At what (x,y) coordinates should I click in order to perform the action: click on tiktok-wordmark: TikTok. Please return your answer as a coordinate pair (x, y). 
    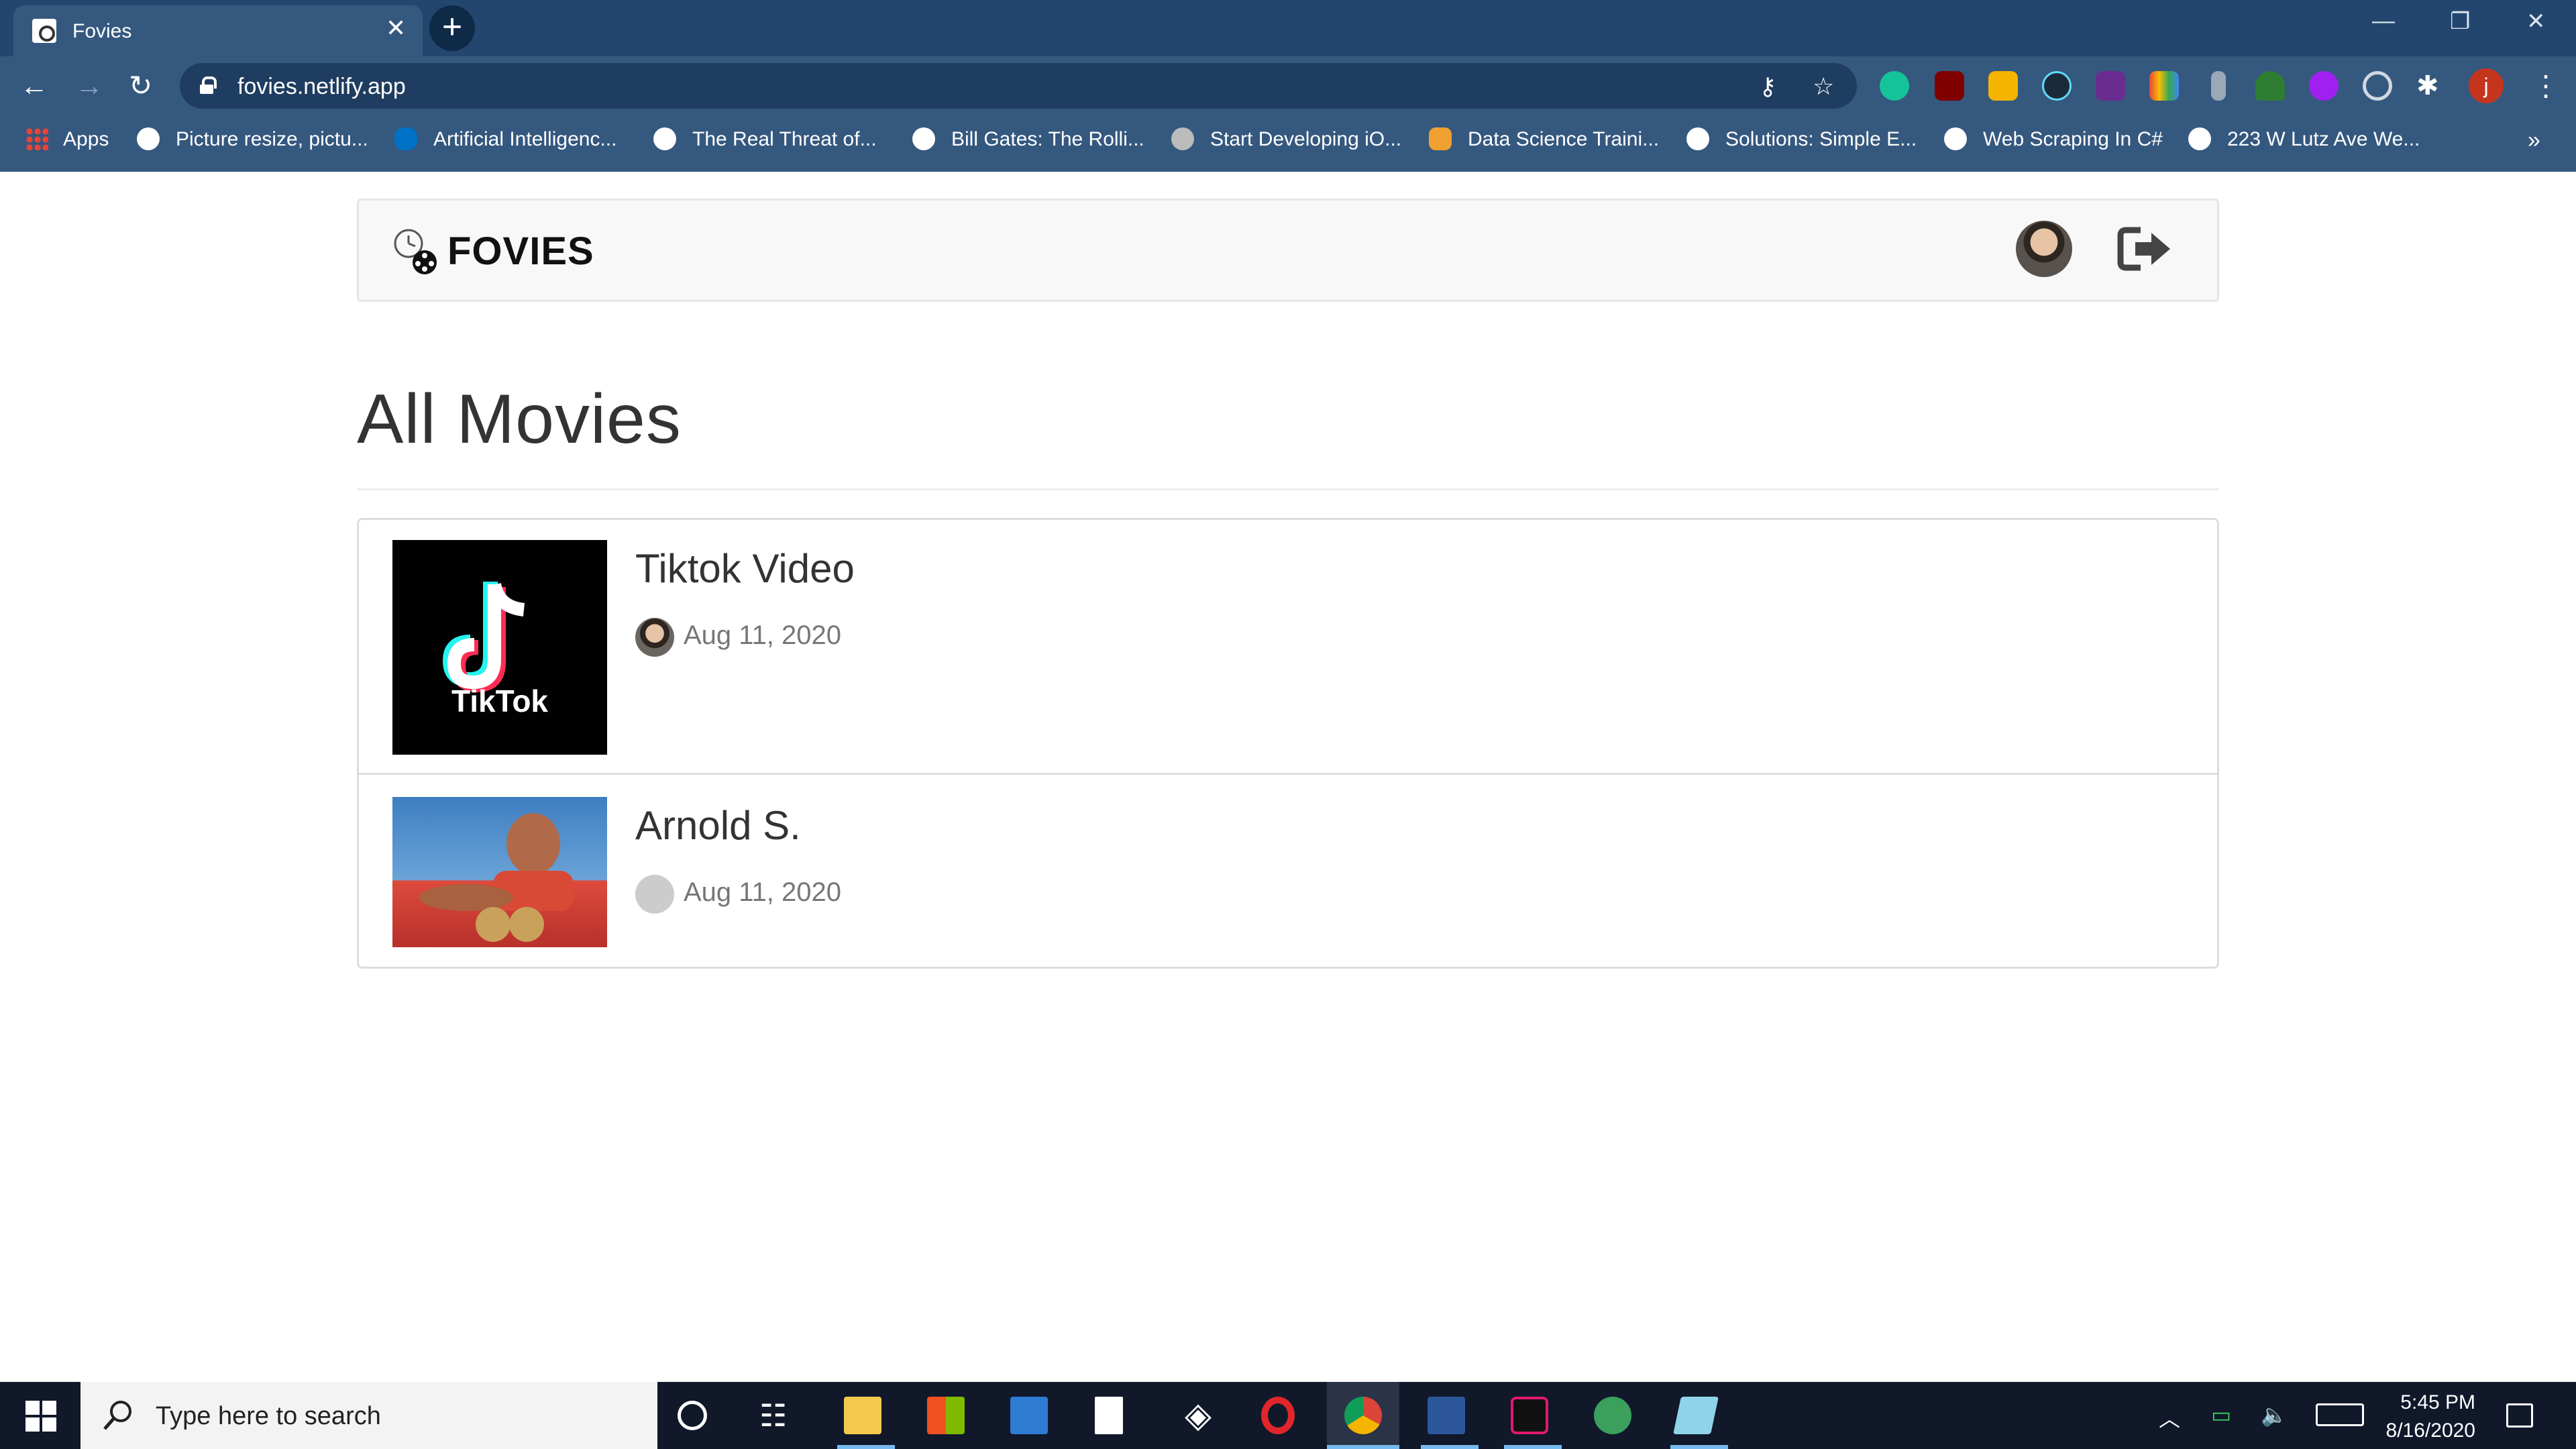
    Looking at the image, I should click on (499, 701).